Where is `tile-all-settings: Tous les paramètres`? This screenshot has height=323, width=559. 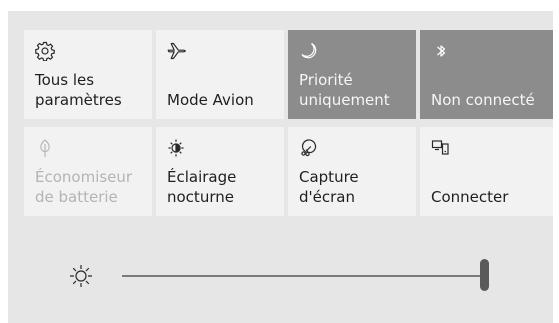 tile-all-settings: Tous les paramètres is located at coordinates (88, 74).